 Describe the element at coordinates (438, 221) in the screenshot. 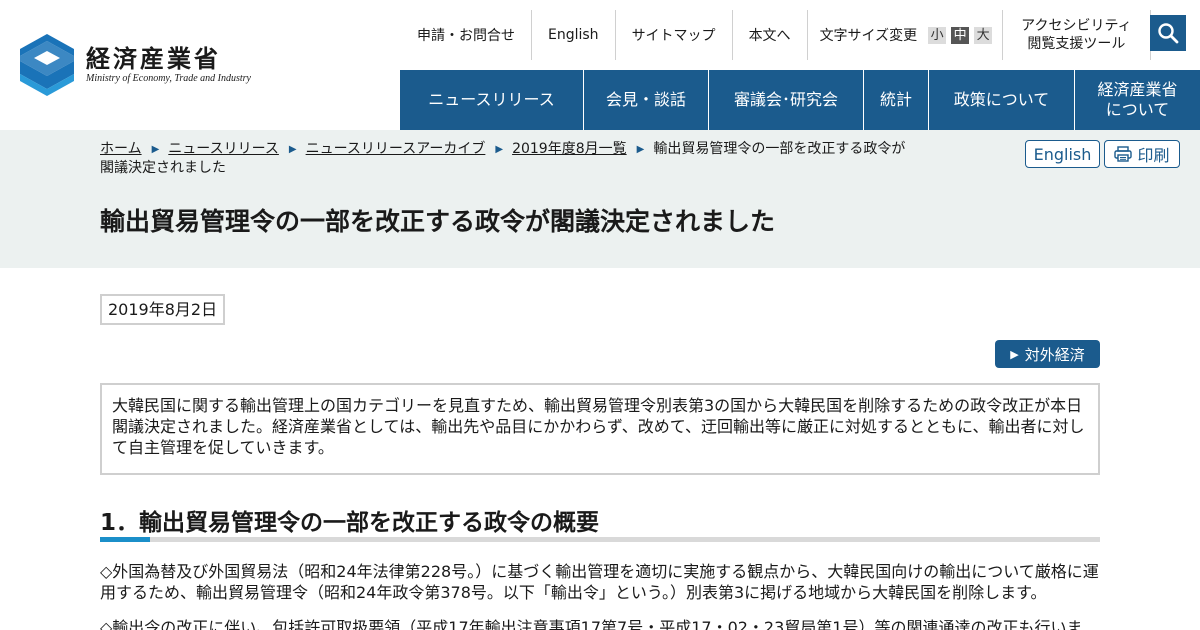

I see `page-title: 輸出貿易管理令の一部を改正する政令が閣議決定されました` at that location.